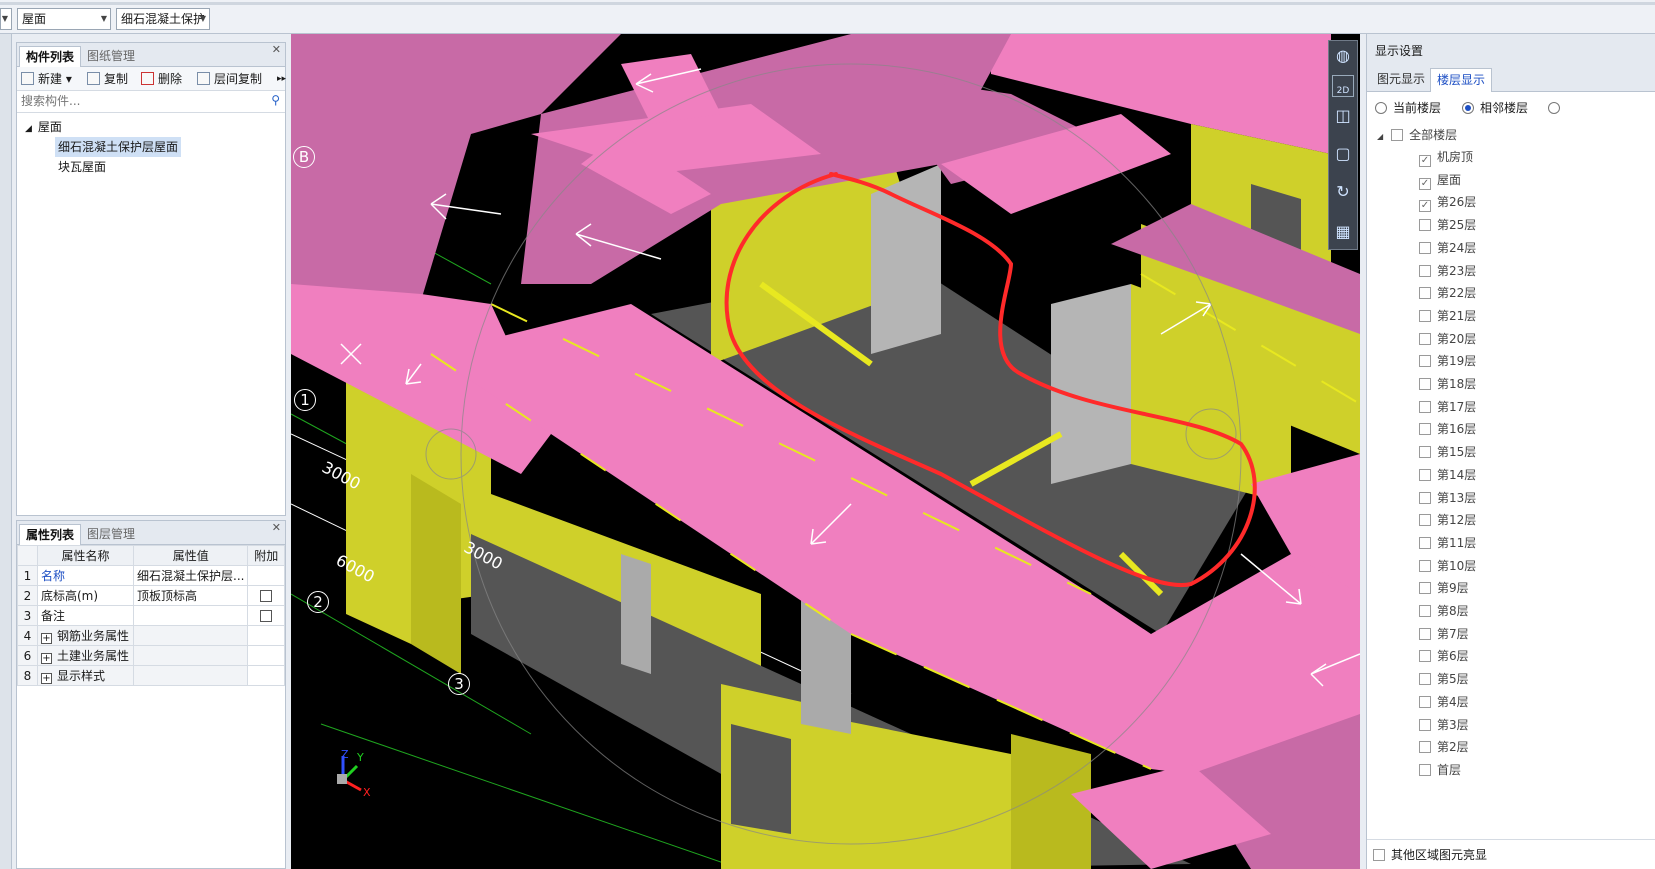 Image resolution: width=1655 pixels, height=869 pixels. I want to click on floor-item: 第25层, so click(1447, 225).